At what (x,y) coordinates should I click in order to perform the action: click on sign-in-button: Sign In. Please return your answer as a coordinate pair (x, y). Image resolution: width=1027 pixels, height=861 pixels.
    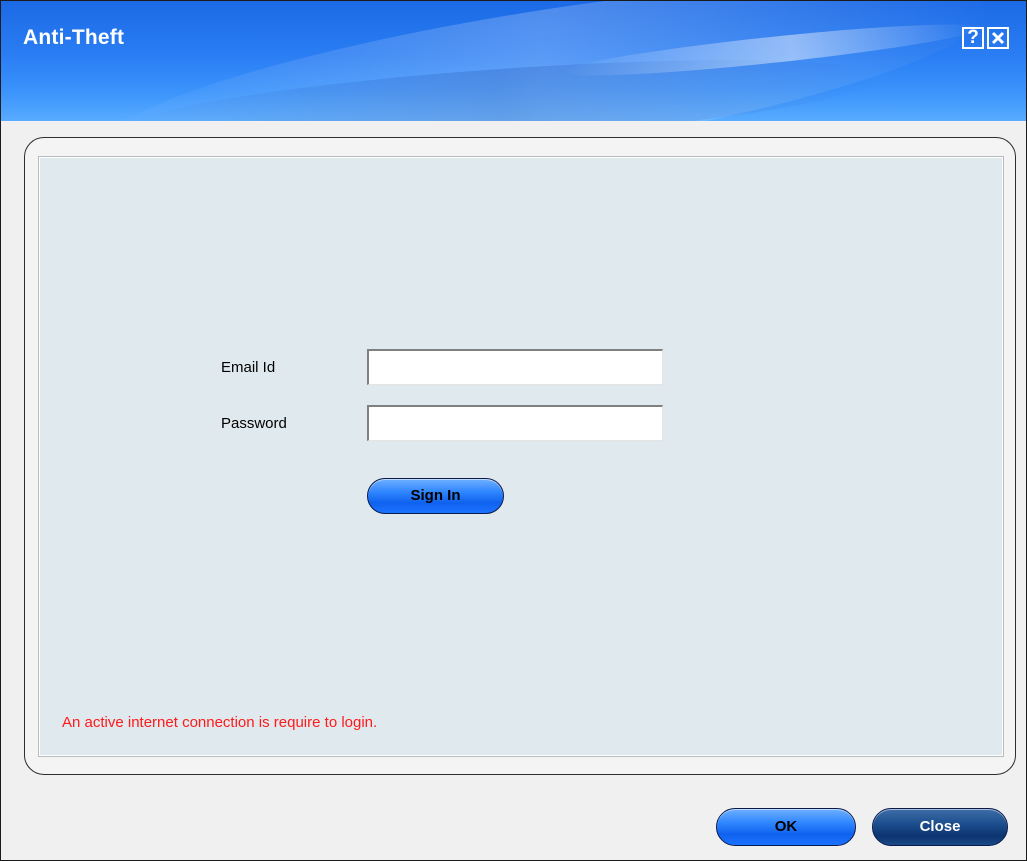
    Looking at the image, I should click on (435, 496).